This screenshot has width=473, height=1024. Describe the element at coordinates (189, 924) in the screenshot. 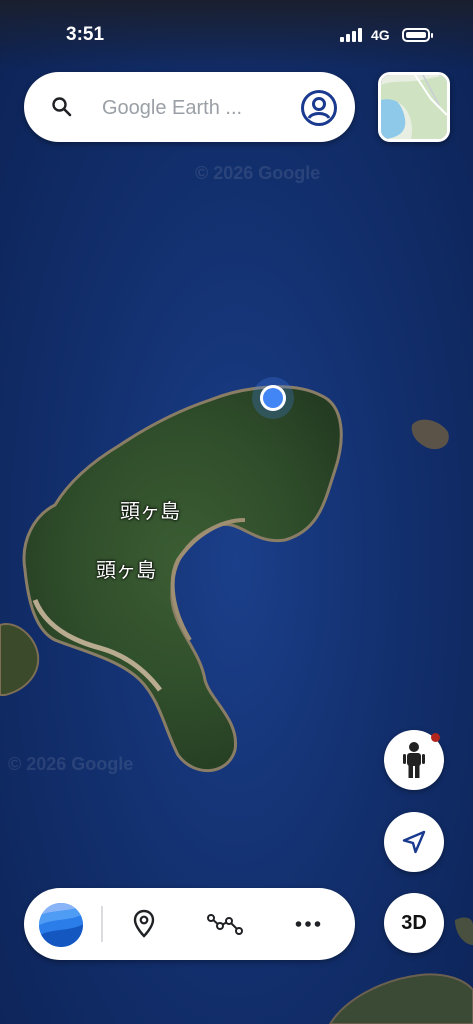

I see `bottom-toolbar` at that location.